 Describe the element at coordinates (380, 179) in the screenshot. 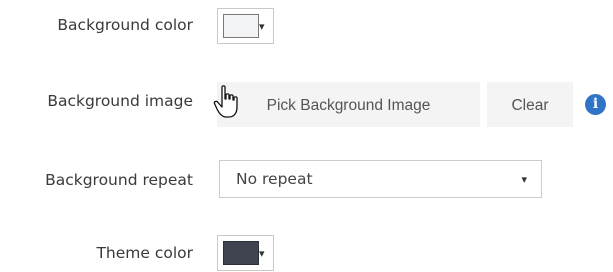

I see `background-repeat-select: No repeat ▾` at that location.